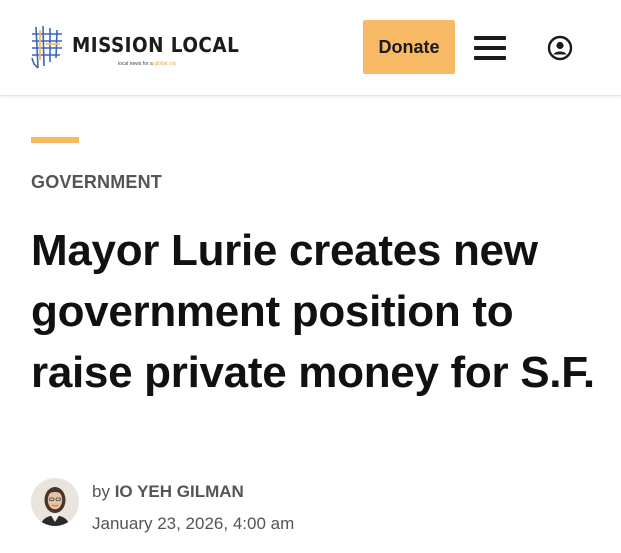 This screenshot has width=621, height=553. Describe the element at coordinates (165, 64) in the screenshot. I see `logo-tagline-accent: global city` at that location.